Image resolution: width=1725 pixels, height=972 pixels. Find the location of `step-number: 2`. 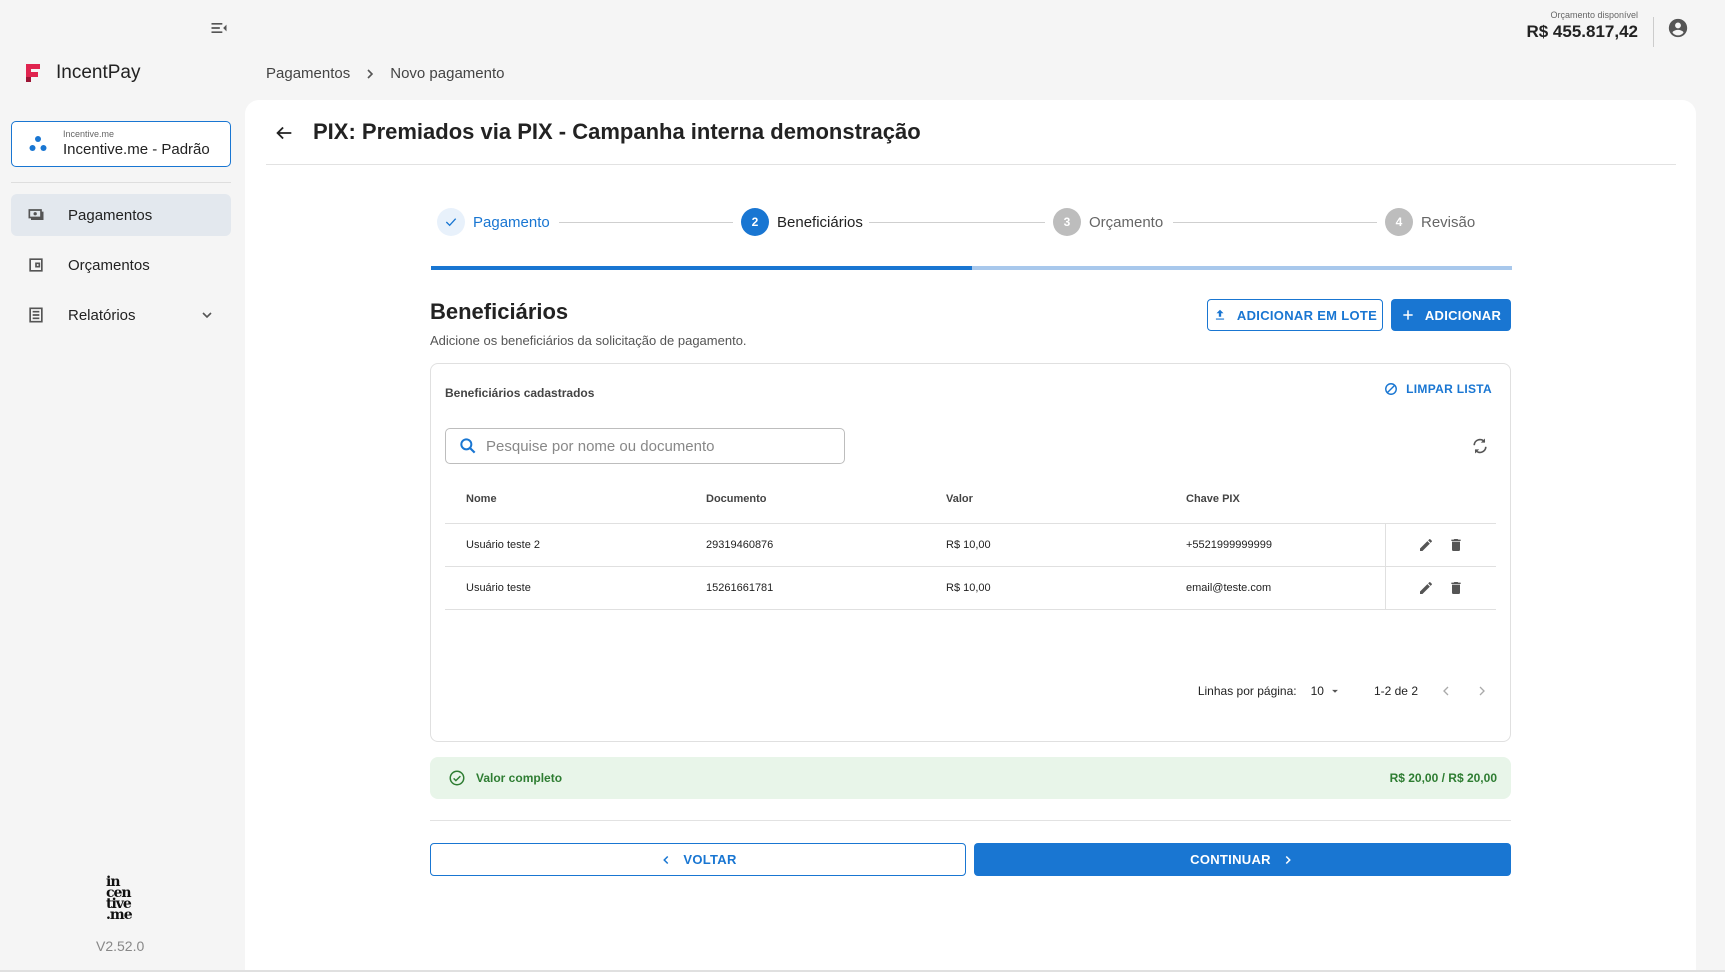

step-number: 2 is located at coordinates (755, 222).